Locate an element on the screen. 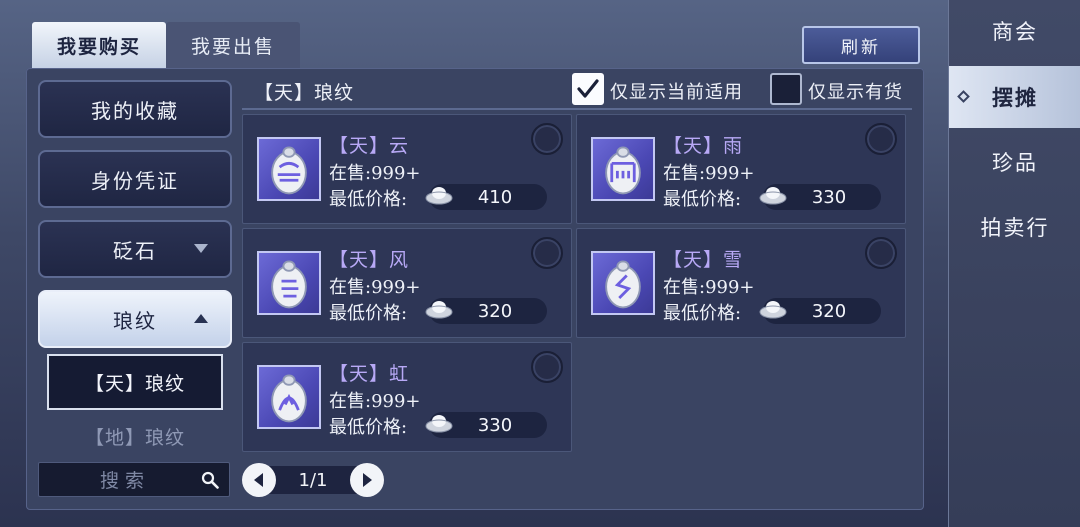 This screenshot has width=1080, height=527. item-name: 【天】风 is located at coordinates (369, 260).